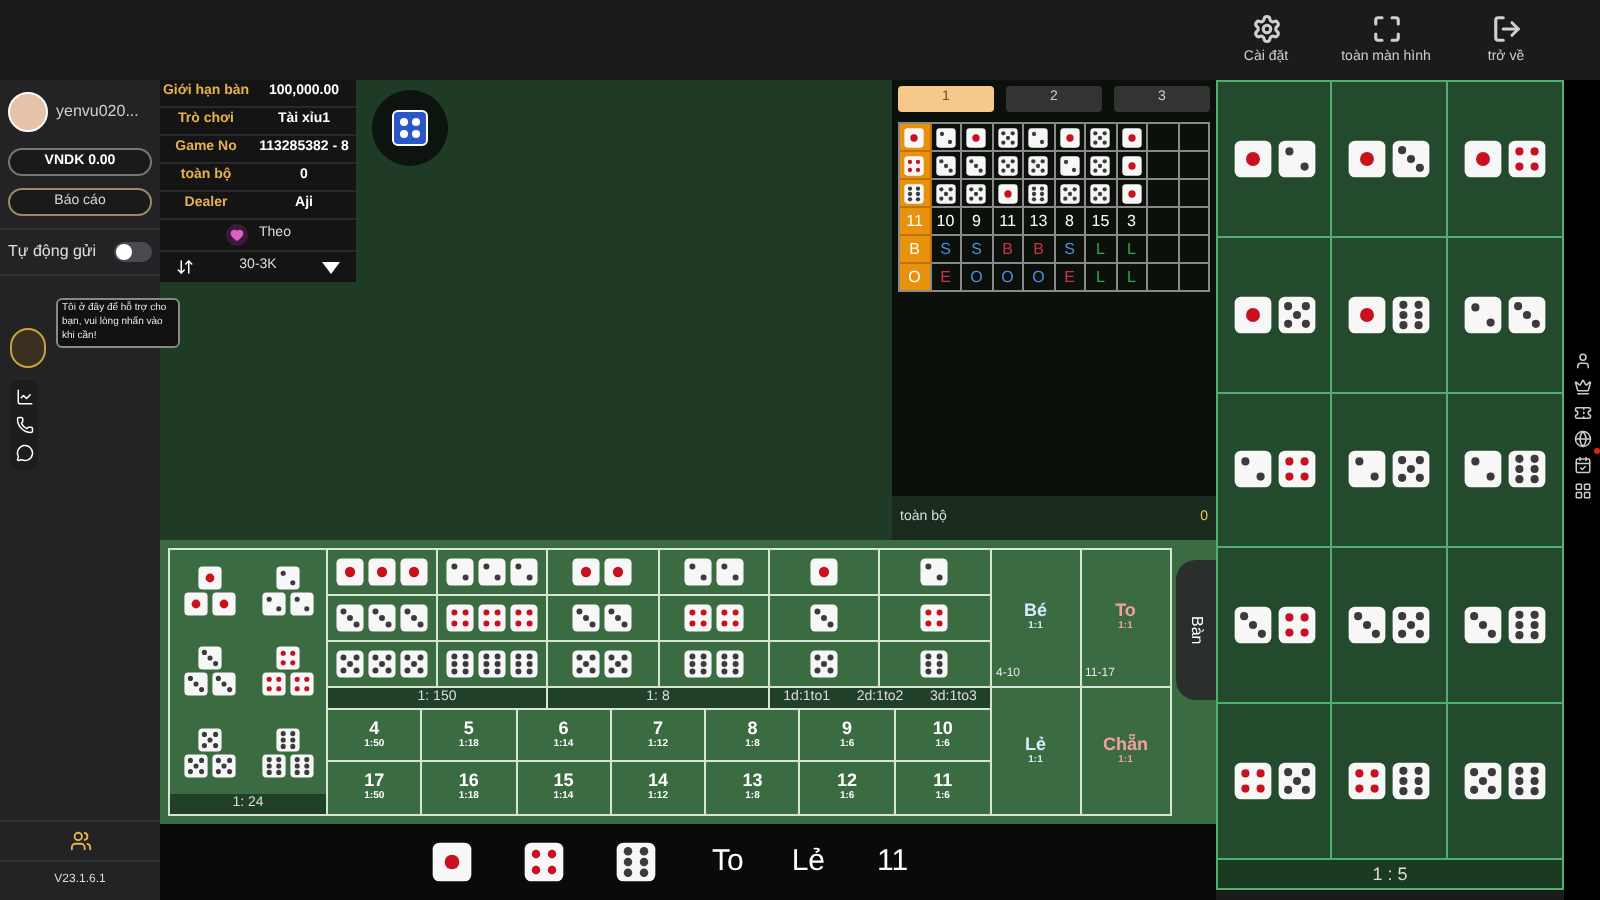 The image size is (1600, 900). What do you see at coordinates (80, 841) in the screenshot?
I see `group-icon` at bounding box center [80, 841].